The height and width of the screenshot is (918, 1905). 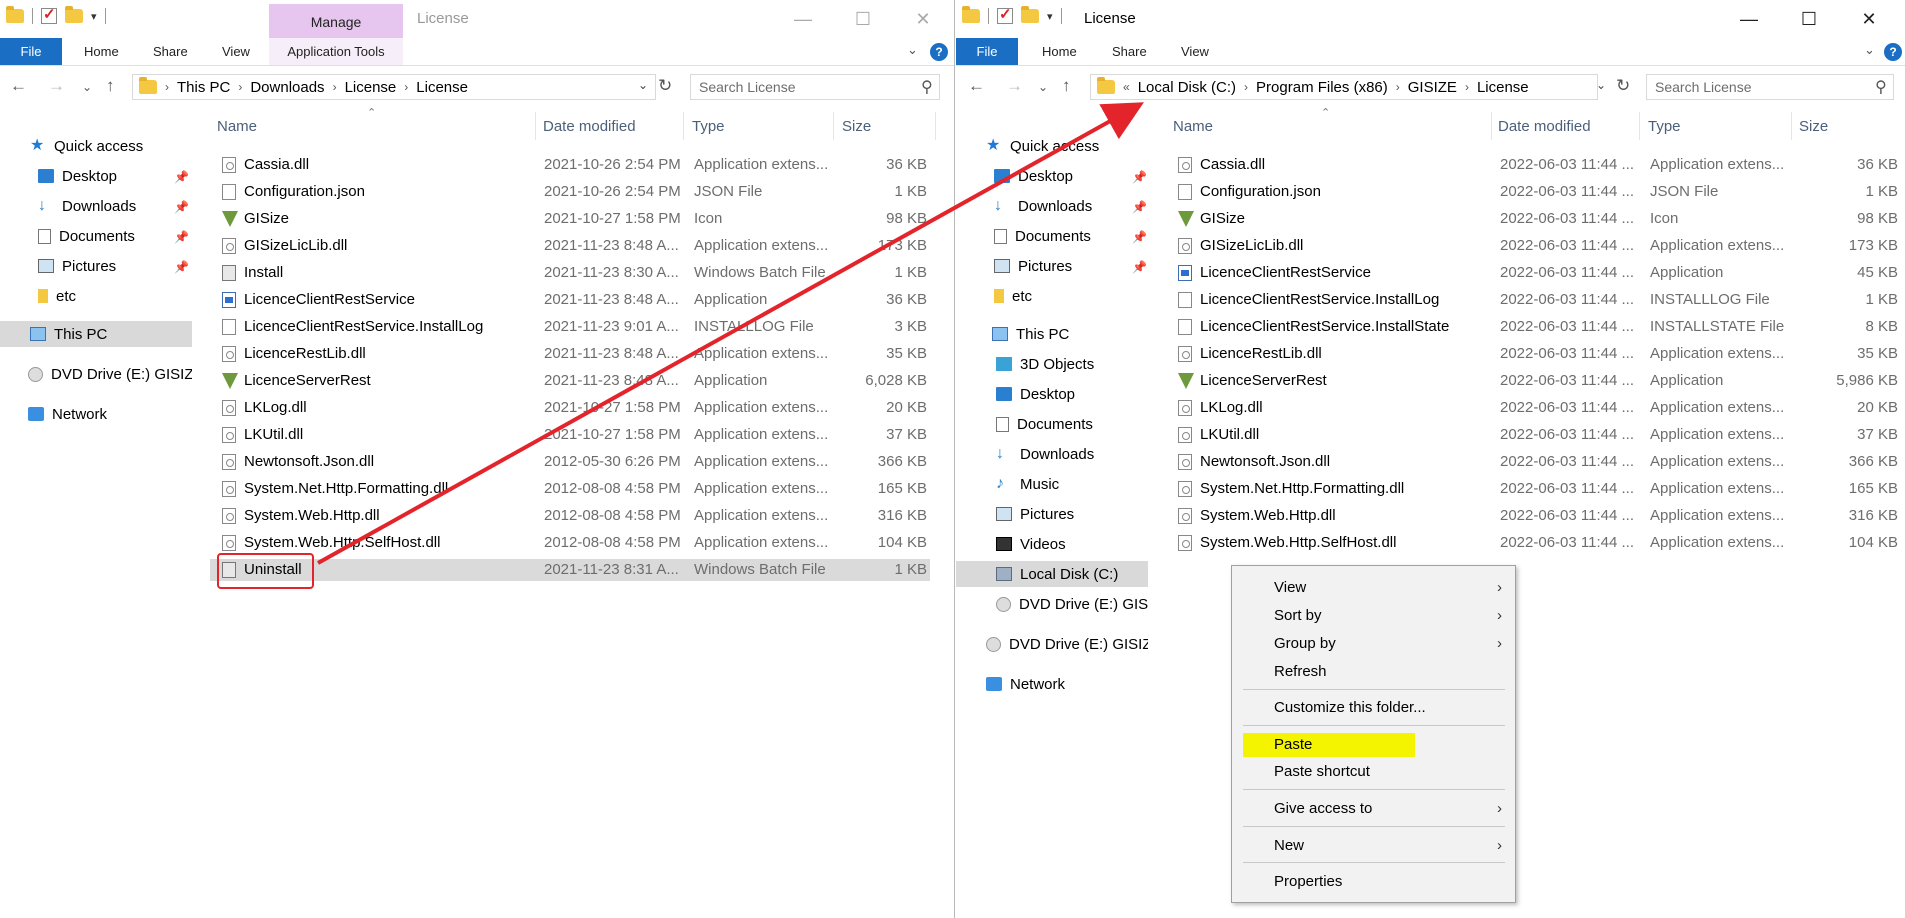 I want to click on menu-item-label: New, so click(x=1289, y=845).